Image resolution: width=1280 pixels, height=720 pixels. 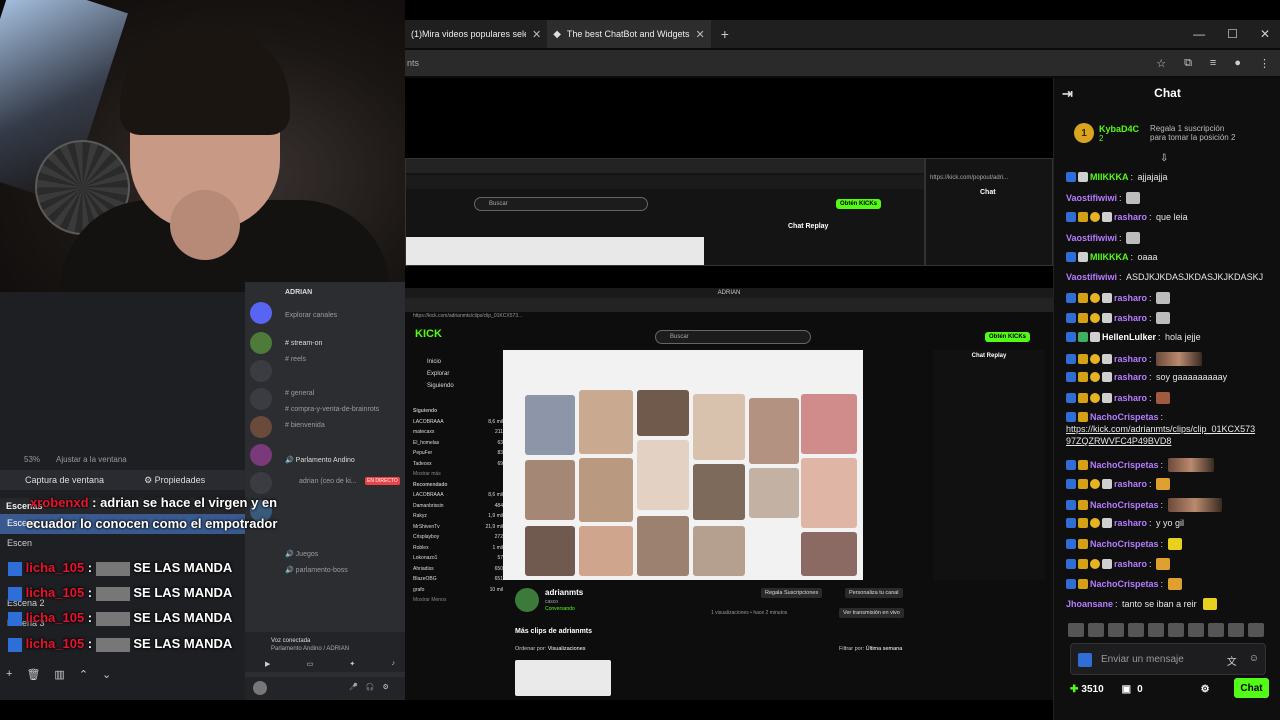 What do you see at coordinates (458, 442) in the screenshot?
I see `following-item: El_homelas 63` at bounding box center [458, 442].